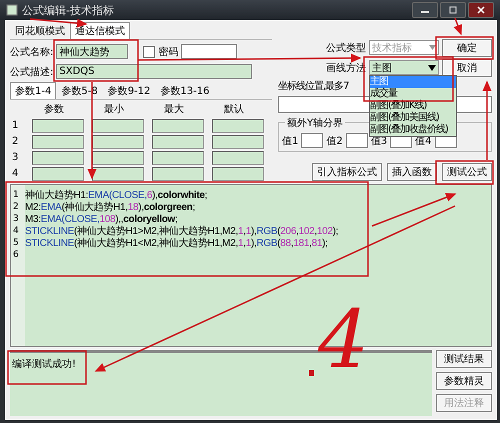  What do you see at coordinates (413, 94) in the screenshot?
I see `dropdown-option: 成交量` at bounding box center [413, 94].